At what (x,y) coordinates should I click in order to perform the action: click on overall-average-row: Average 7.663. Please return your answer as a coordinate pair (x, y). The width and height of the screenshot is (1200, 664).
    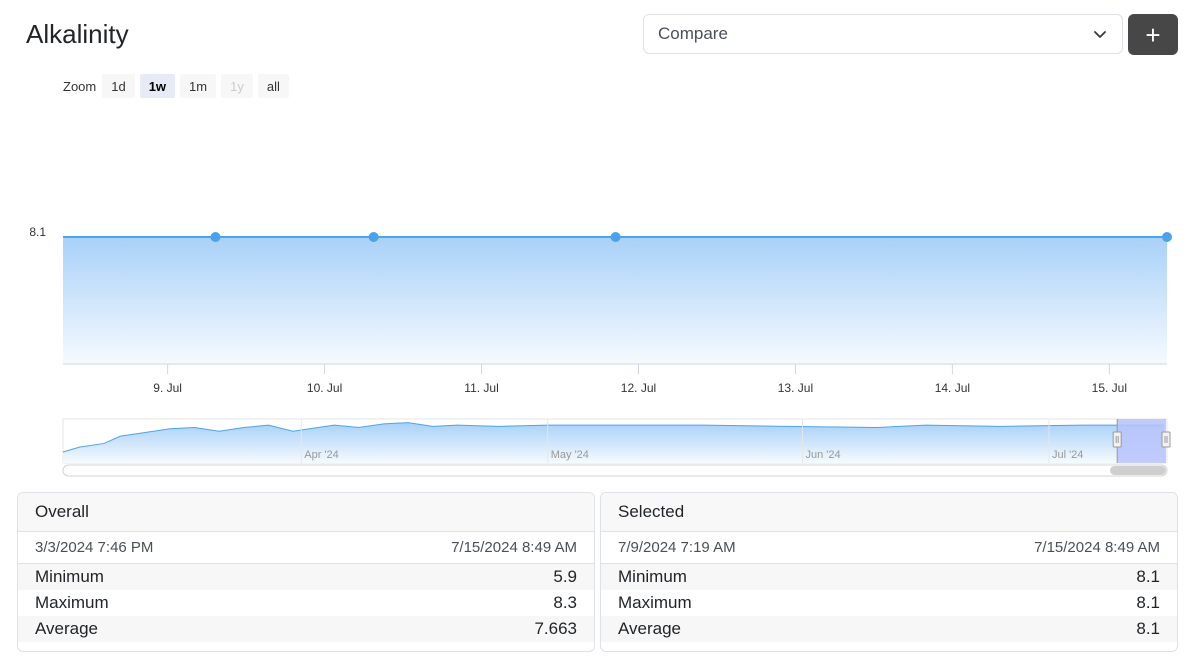
    Looking at the image, I should click on (306, 629).